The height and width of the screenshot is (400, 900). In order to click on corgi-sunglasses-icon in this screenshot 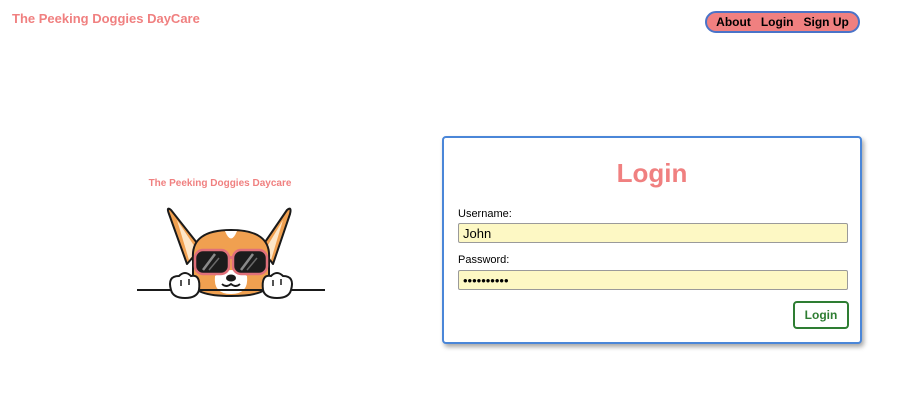, I will do `click(231, 253)`.